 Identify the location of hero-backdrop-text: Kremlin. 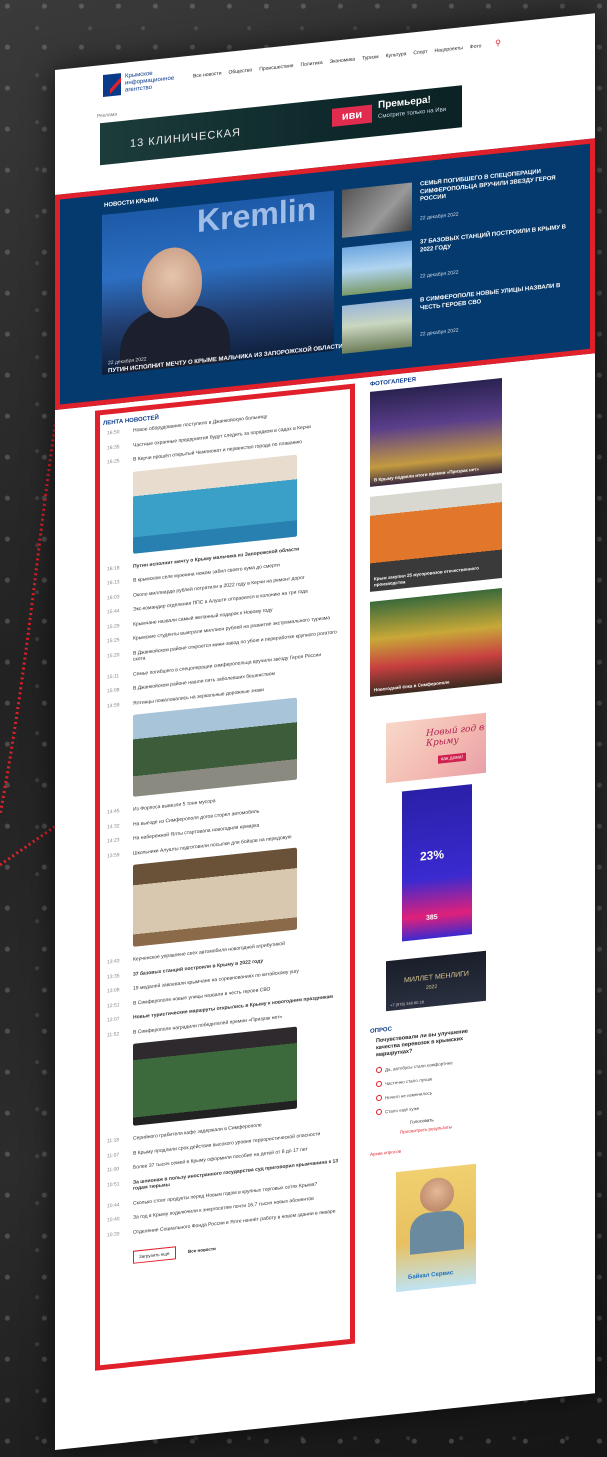
(257, 215).